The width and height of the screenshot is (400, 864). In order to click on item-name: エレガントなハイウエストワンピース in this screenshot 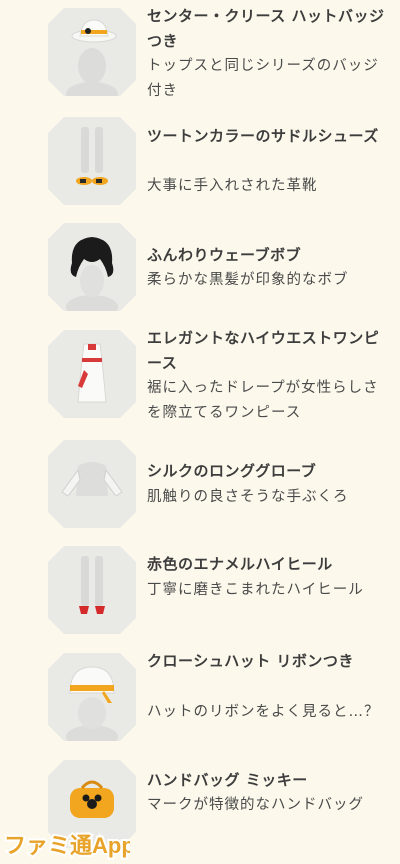, I will do `click(263, 350)`.